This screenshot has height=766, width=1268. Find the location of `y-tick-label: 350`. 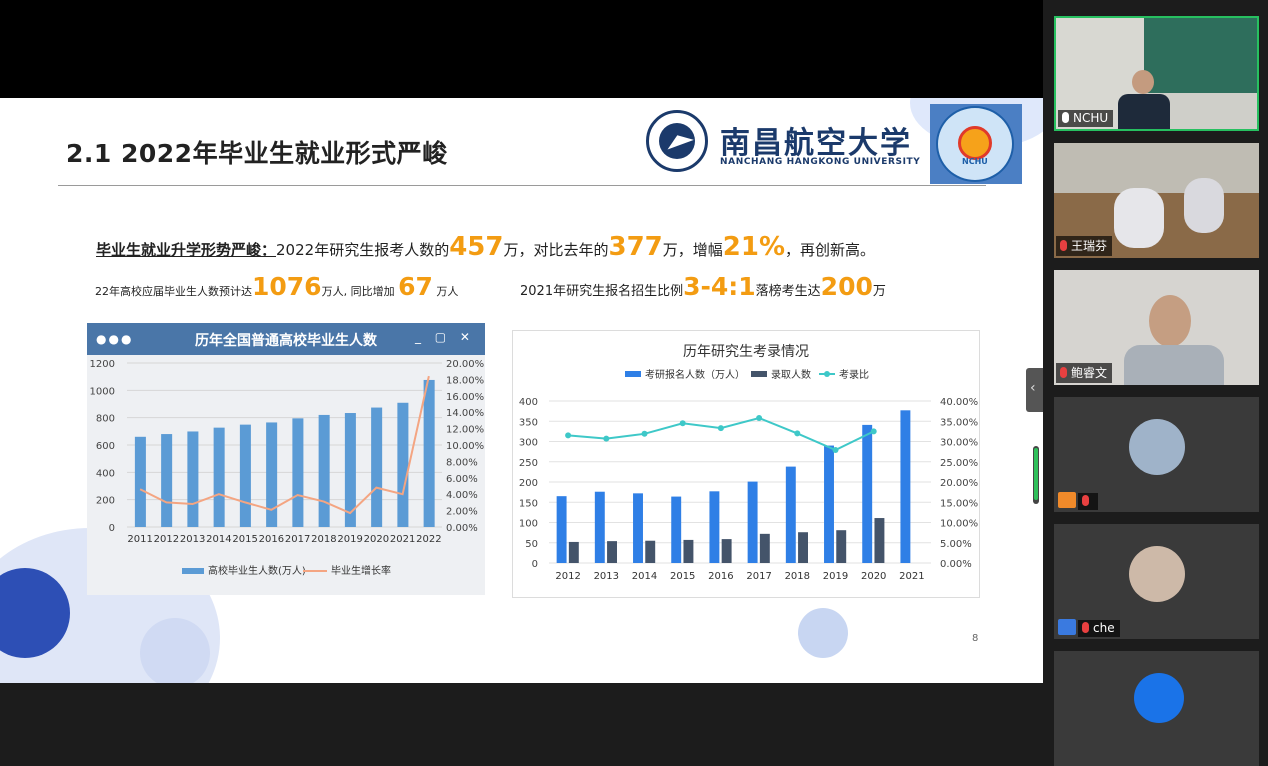

y-tick-label: 350 is located at coordinates (528, 422).